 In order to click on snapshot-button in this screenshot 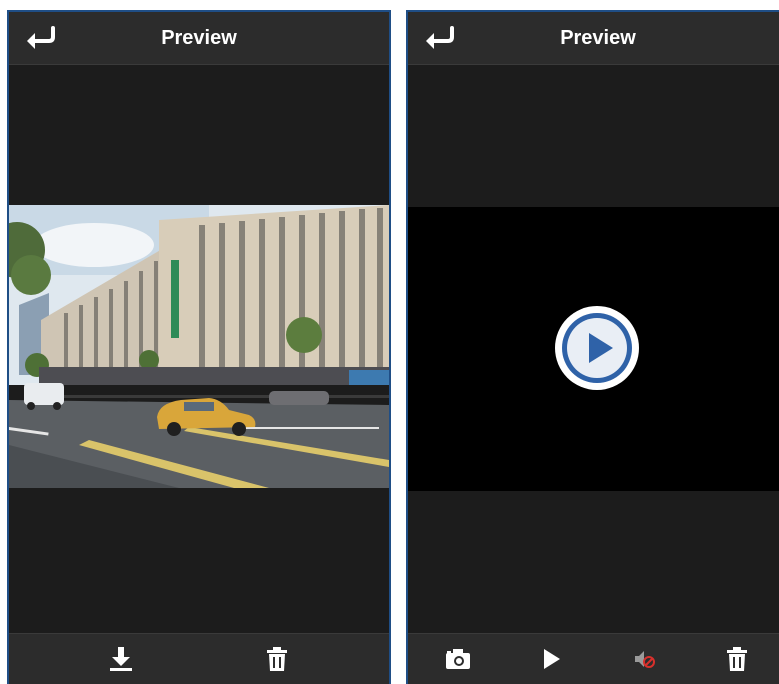, I will do `click(458, 659)`.